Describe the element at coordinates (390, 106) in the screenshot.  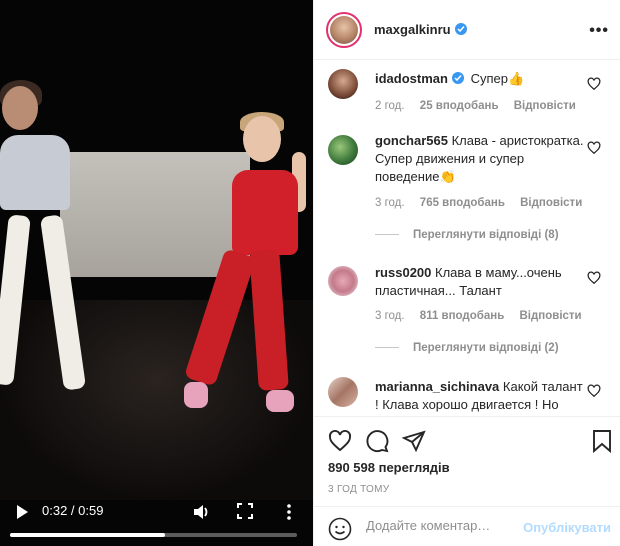
I see `comment-time: 2 год.` at that location.